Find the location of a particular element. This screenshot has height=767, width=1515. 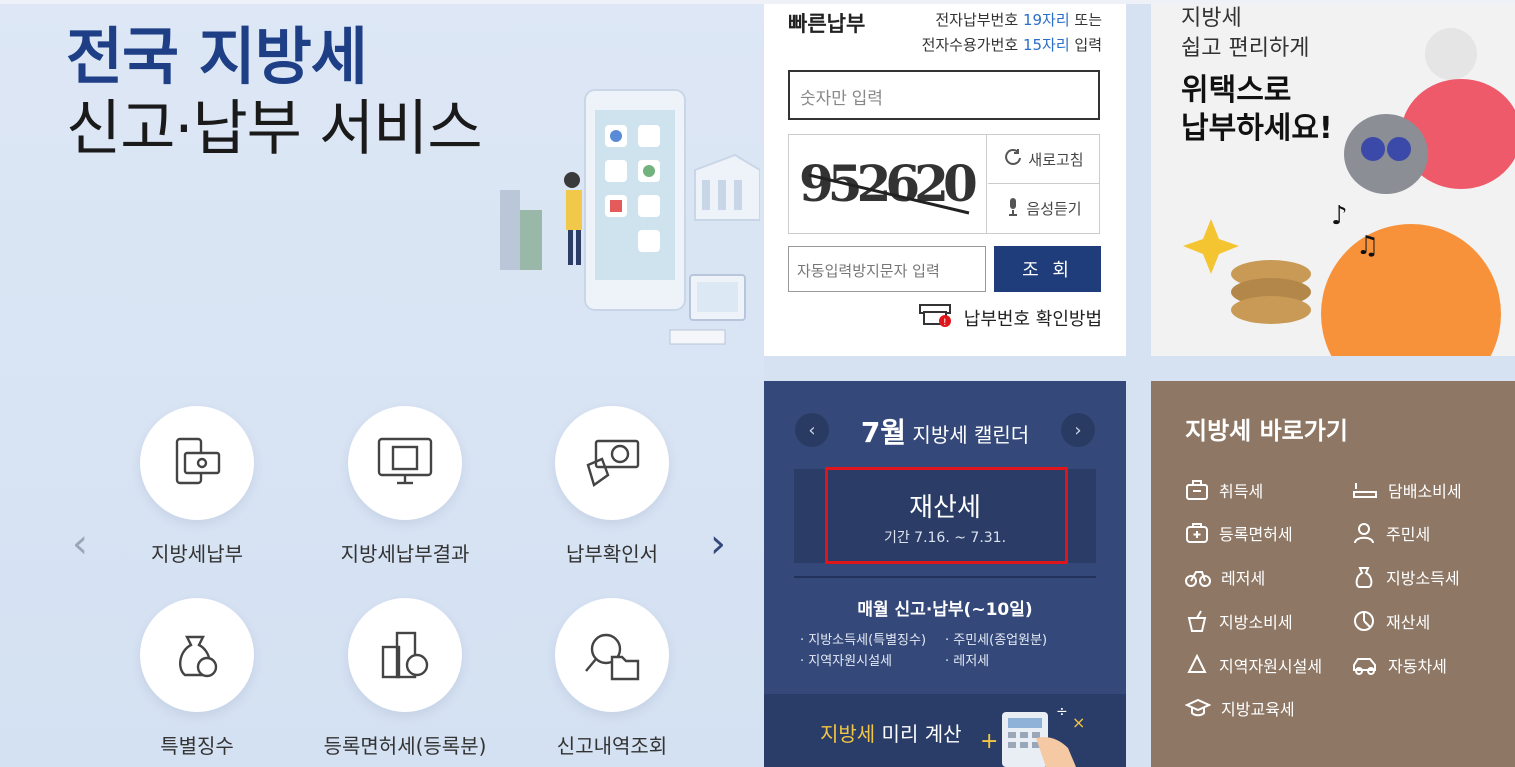

wetax-promo-banner: 지방세 쉽고 편리하게 위택스로 납부하세요! ♪ ♫ is located at coordinates (1333, 180).